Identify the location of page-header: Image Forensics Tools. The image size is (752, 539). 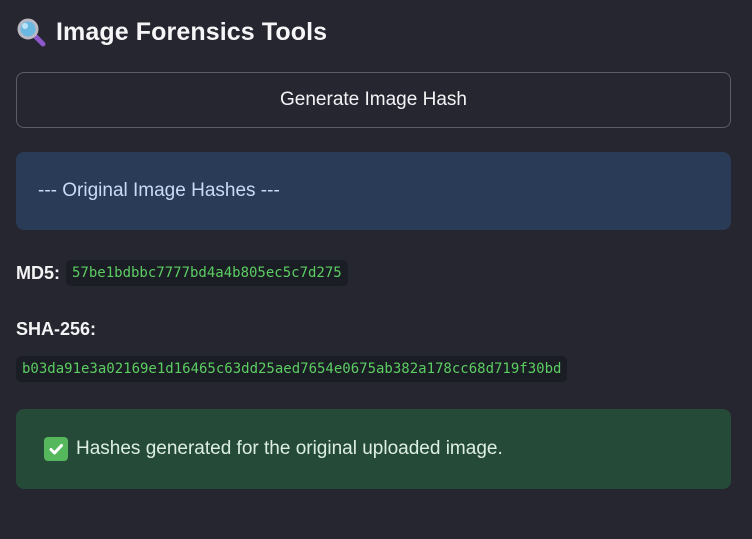
(171, 32).